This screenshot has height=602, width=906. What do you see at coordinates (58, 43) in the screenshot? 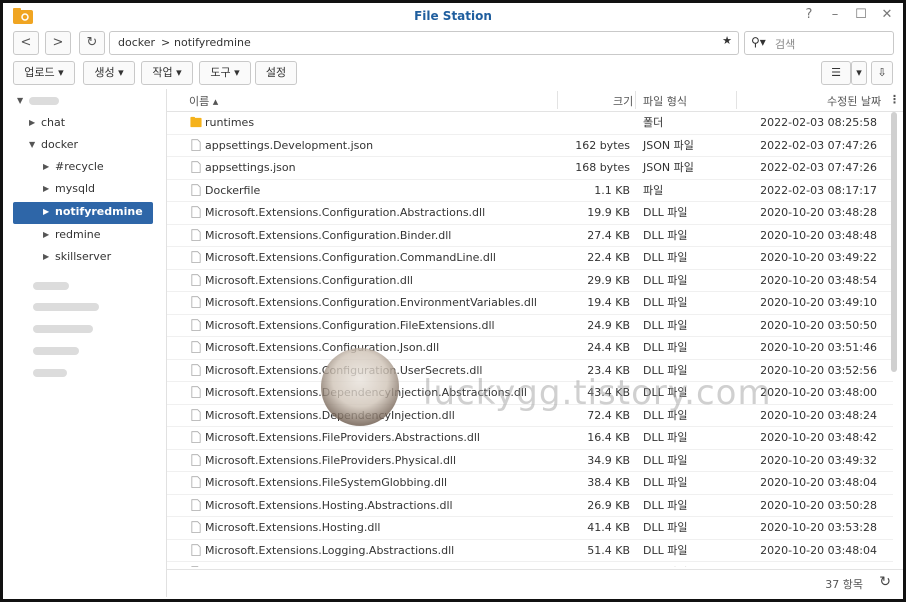
I see `forward-button: >` at bounding box center [58, 43].